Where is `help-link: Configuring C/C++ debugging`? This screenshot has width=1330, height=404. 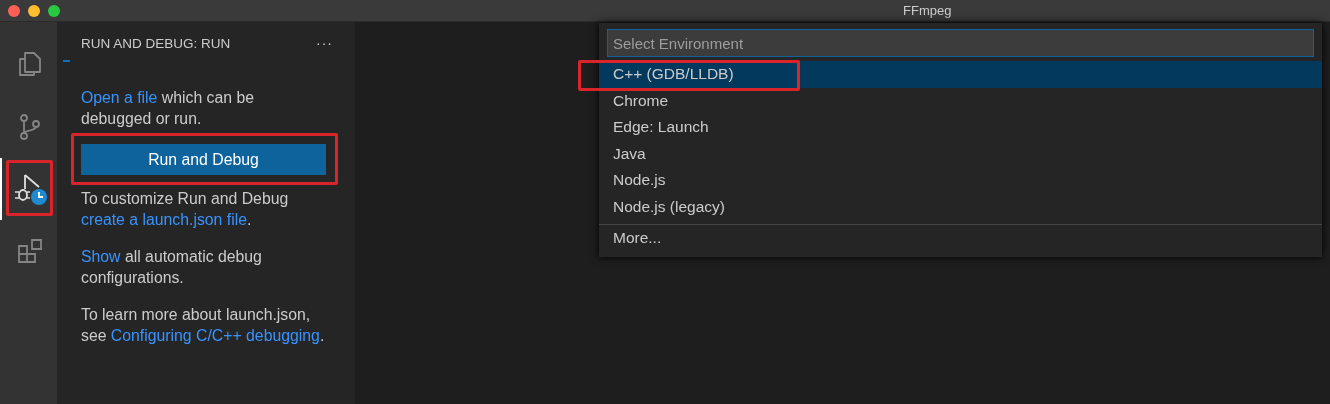
help-link: Configuring C/C++ debugging is located at coordinates (215, 335).